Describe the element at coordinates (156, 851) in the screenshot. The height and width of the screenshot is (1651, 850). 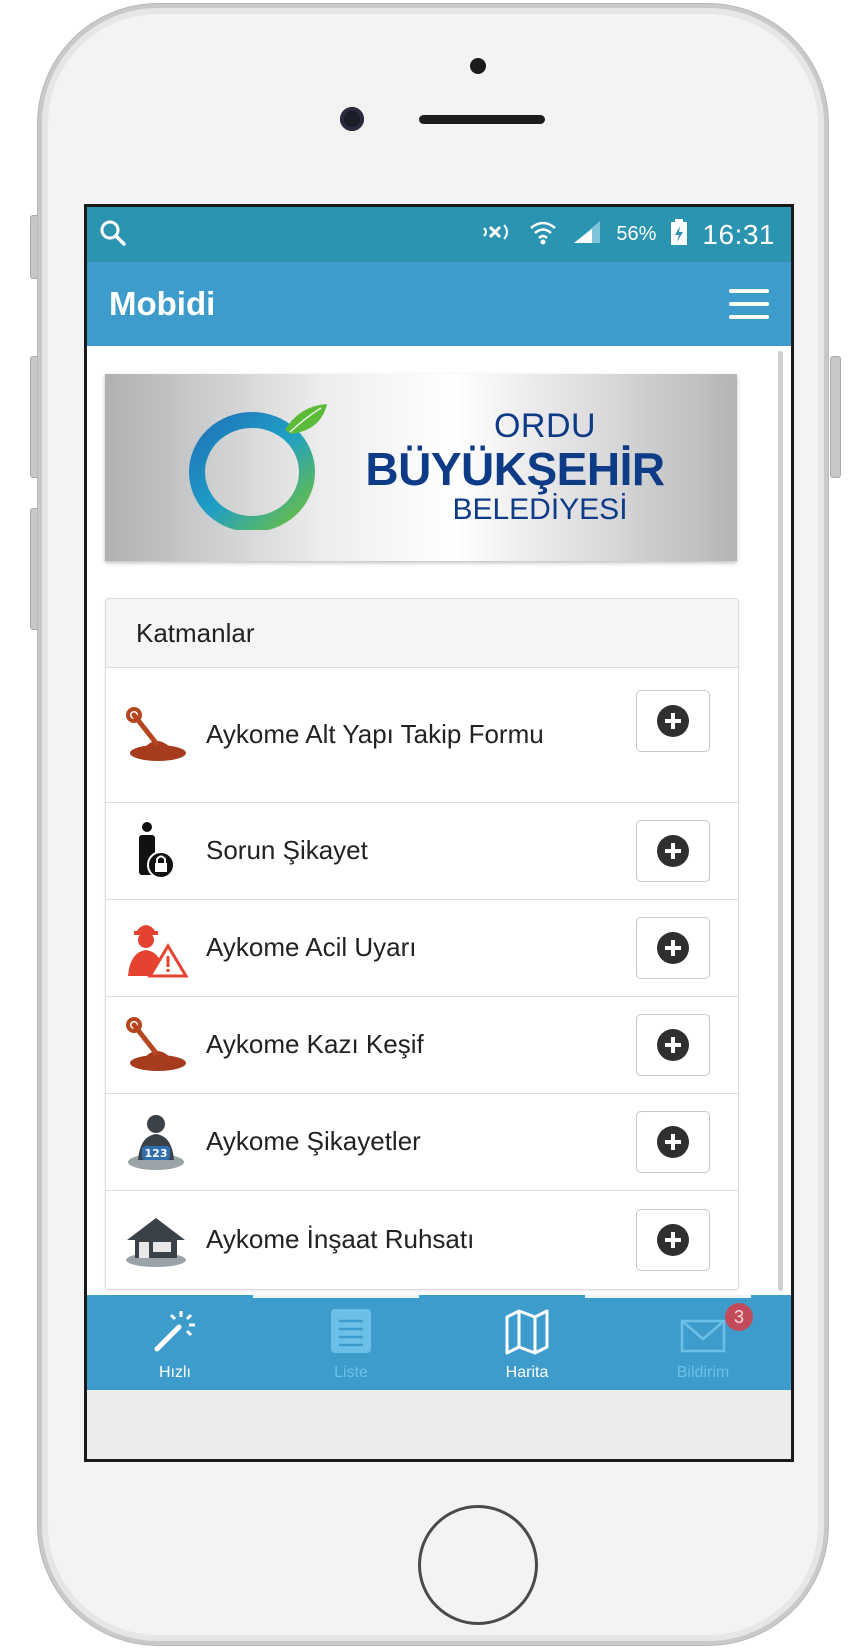
I see `person-lock-icon` at that location.